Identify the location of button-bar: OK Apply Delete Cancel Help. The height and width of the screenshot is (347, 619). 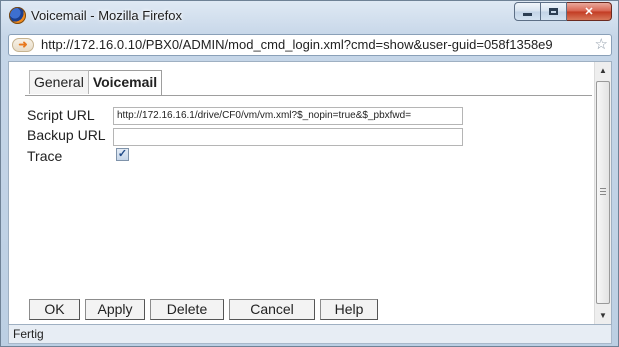
(206, 309).